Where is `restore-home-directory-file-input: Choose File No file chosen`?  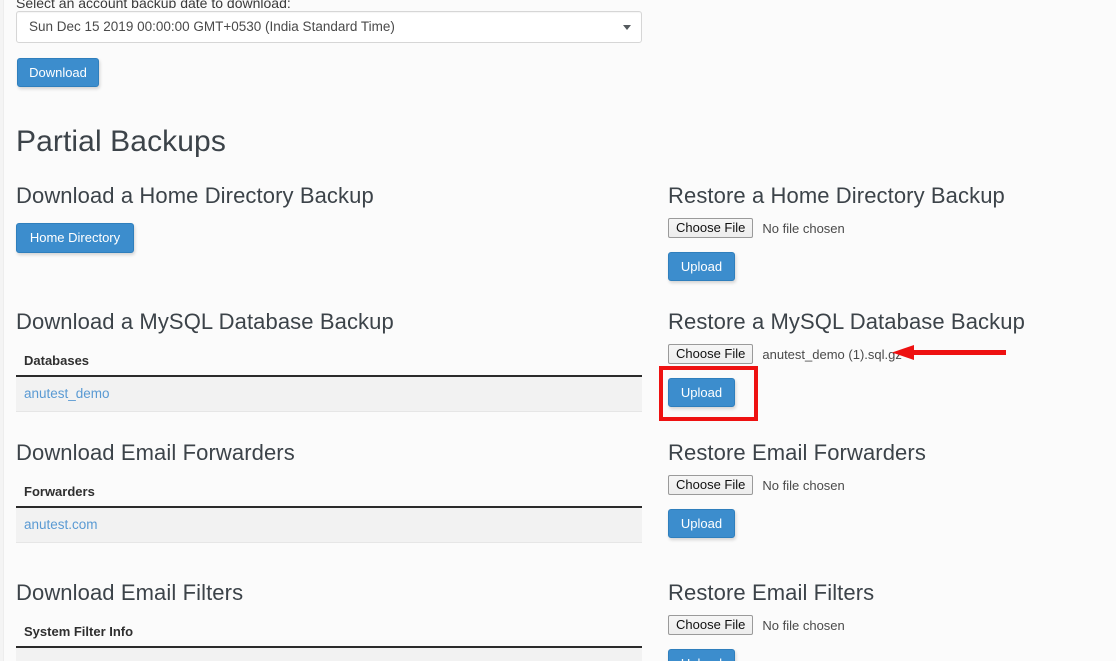 restore-home-directory-file-input: Choose File No file chosen is located at coordinates (883, 228).